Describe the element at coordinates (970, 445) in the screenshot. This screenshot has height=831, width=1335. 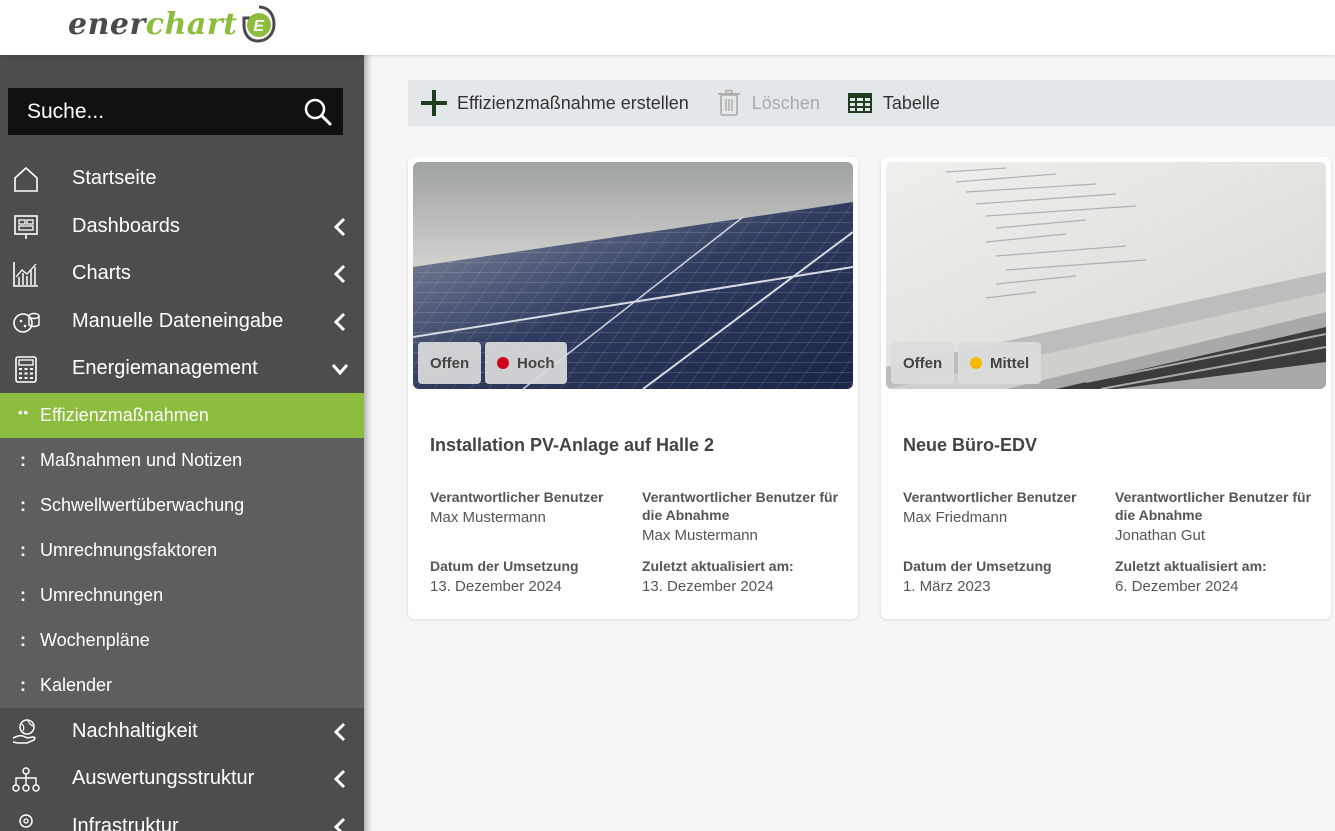
I see `card-title: Neue Büro-EDV` at that location.